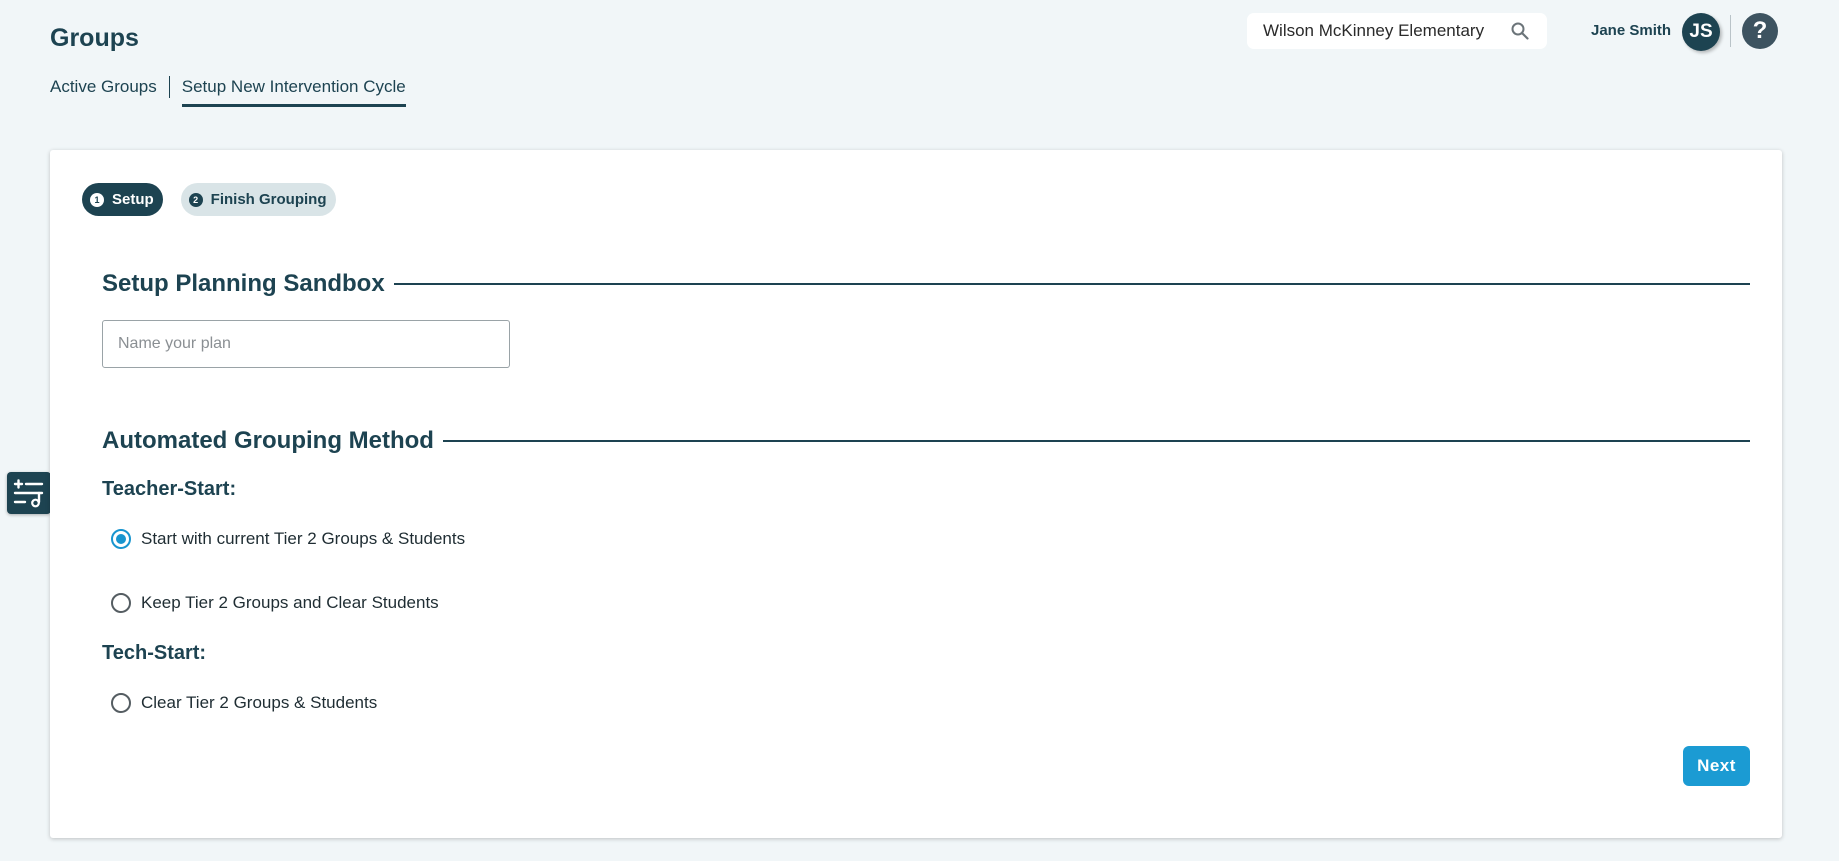  I want to click on school-search-field: Wilson McKinney Elementary, so click(1397, 31).